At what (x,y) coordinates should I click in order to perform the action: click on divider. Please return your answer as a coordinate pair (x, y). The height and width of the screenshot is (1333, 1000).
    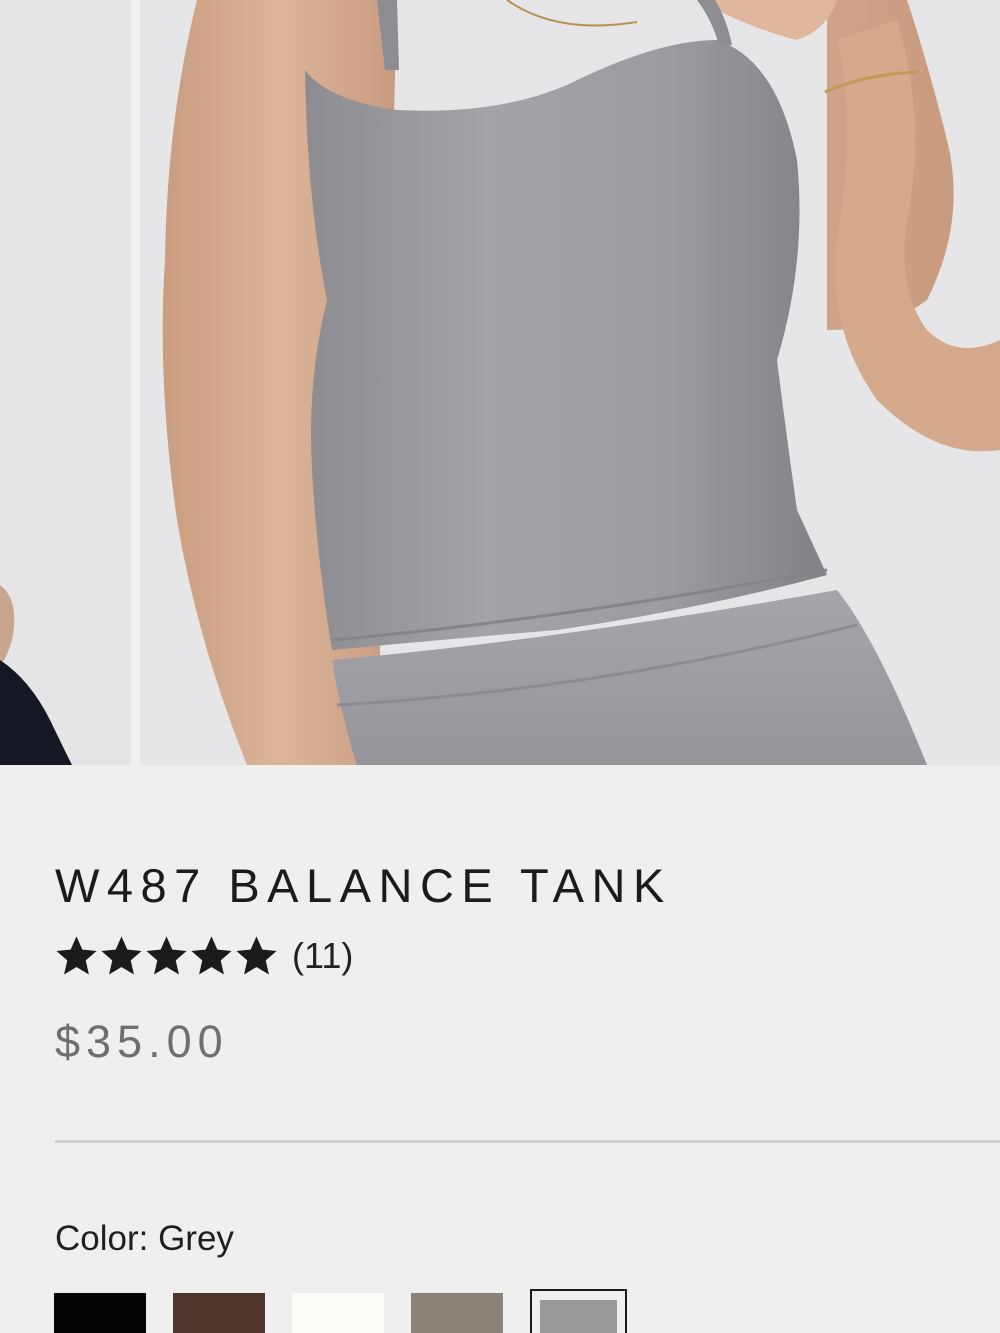
    Looking at the image, I should click on (527, 1141).